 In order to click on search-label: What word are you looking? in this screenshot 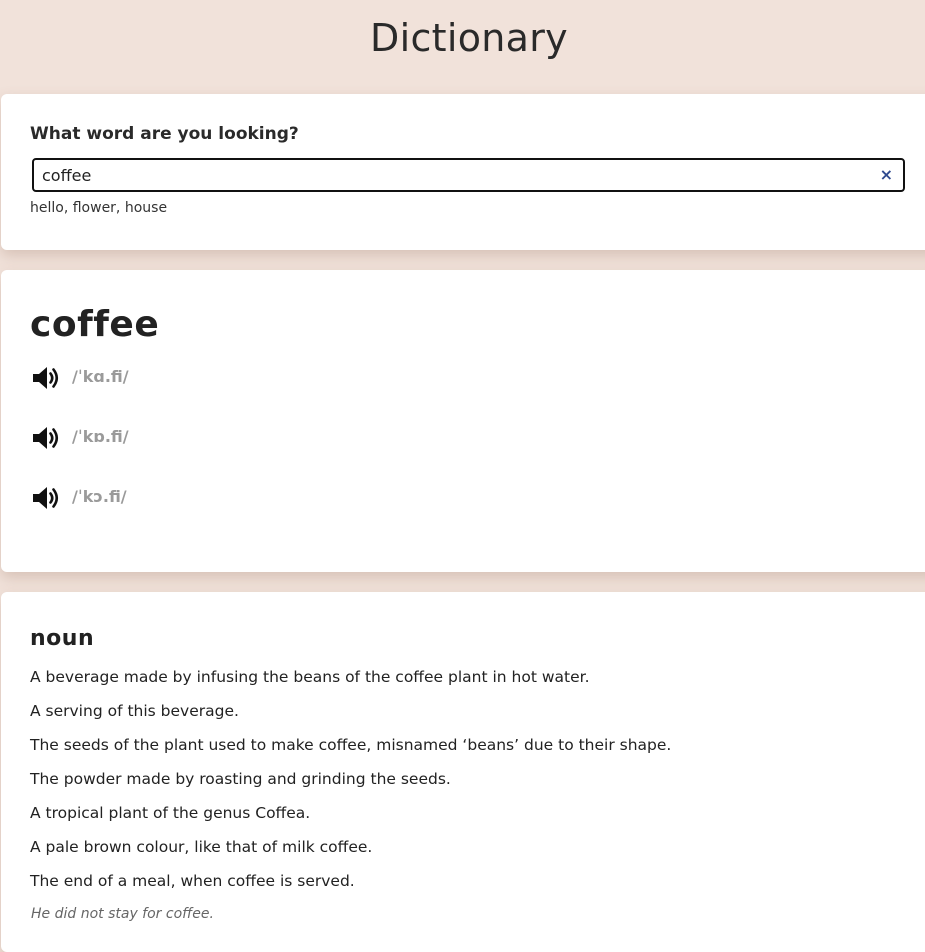, I will do `click(164, 134)`.